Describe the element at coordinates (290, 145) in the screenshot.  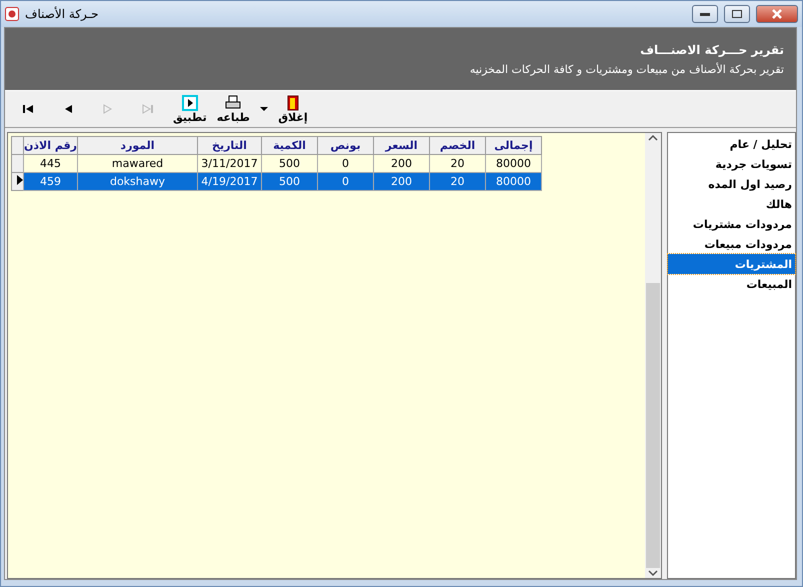
I see `column-header: الكمية` at that location.